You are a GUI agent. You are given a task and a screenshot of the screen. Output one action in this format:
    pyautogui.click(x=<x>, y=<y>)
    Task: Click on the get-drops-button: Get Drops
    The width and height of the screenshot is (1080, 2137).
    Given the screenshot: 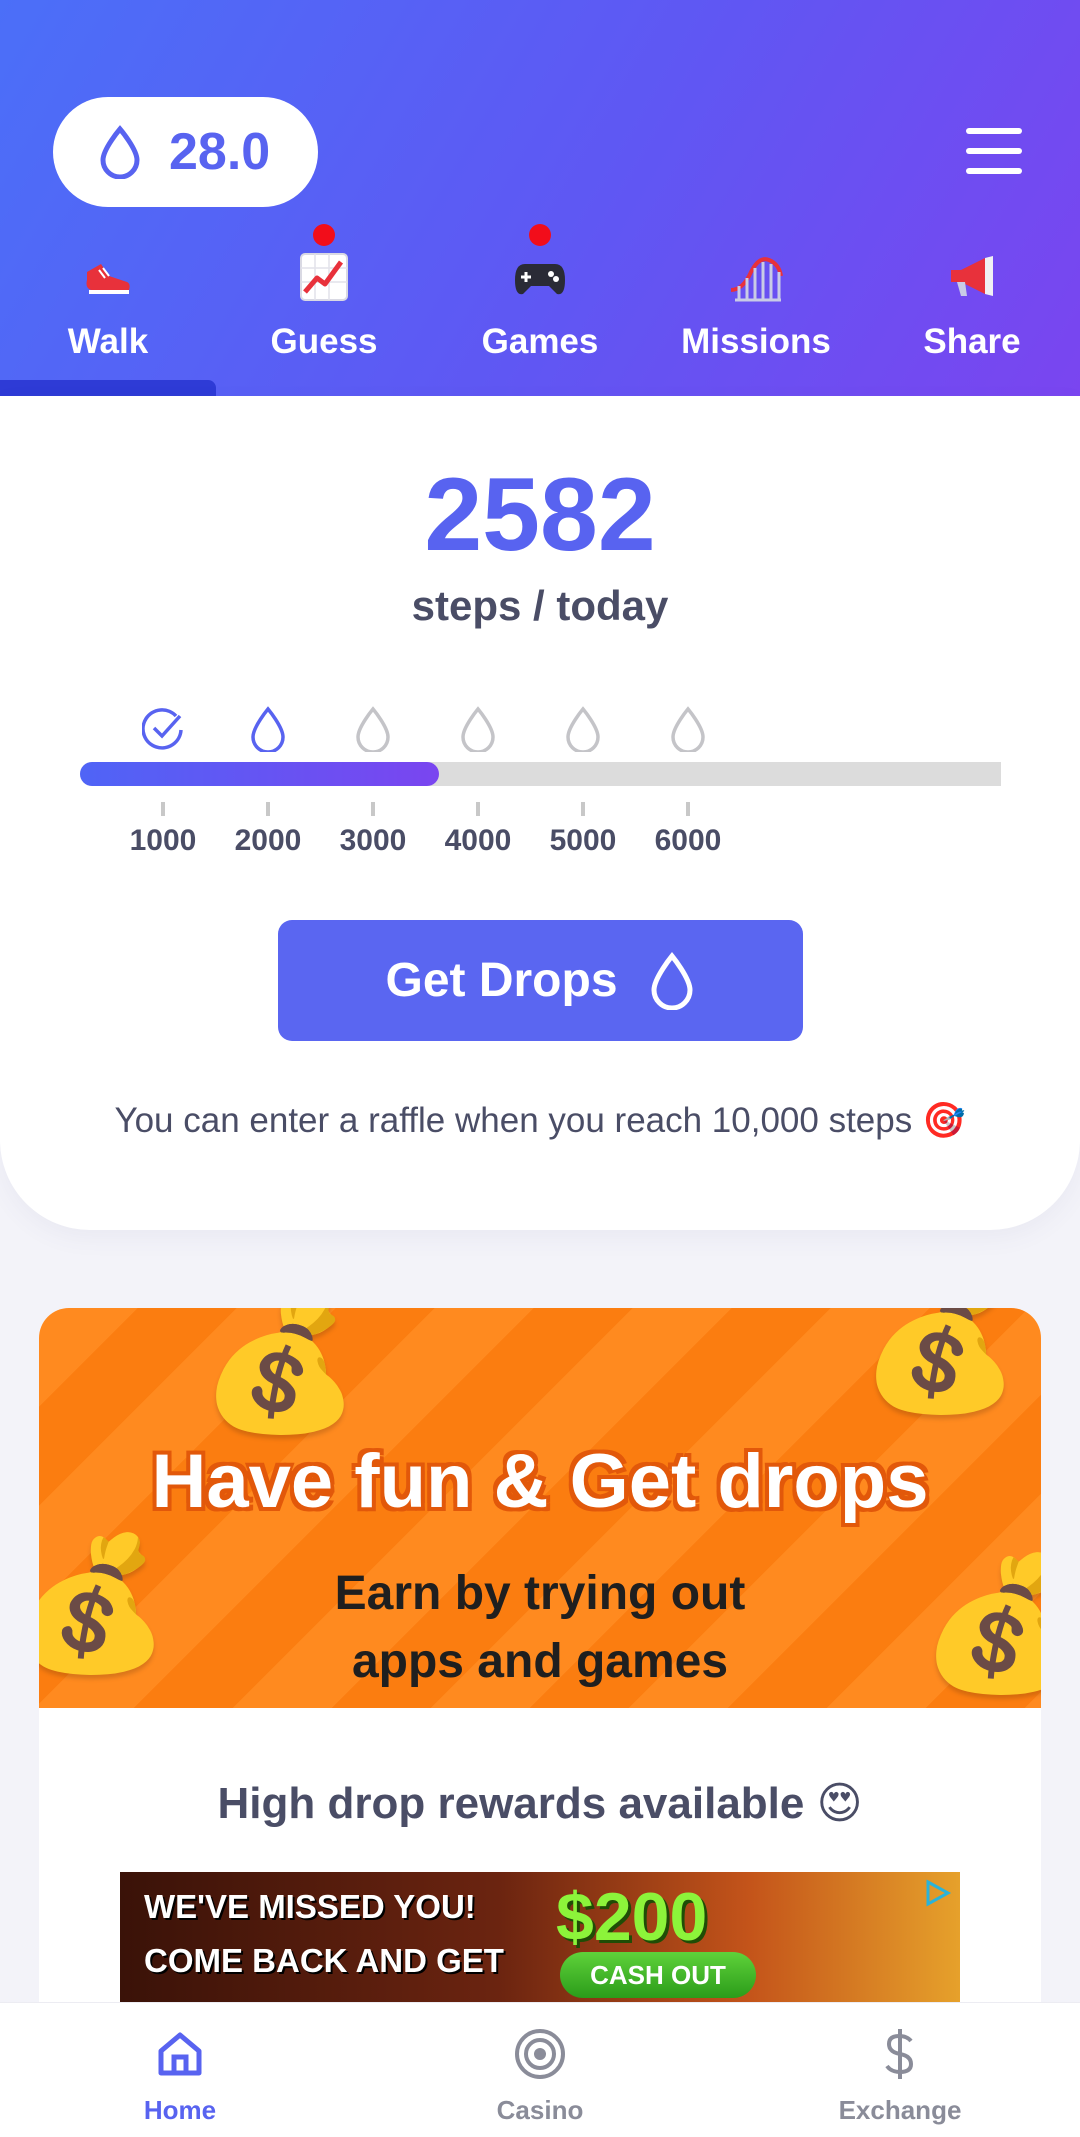 What is the action you would take?
    pyautogui.click(x=540, y=980)
    